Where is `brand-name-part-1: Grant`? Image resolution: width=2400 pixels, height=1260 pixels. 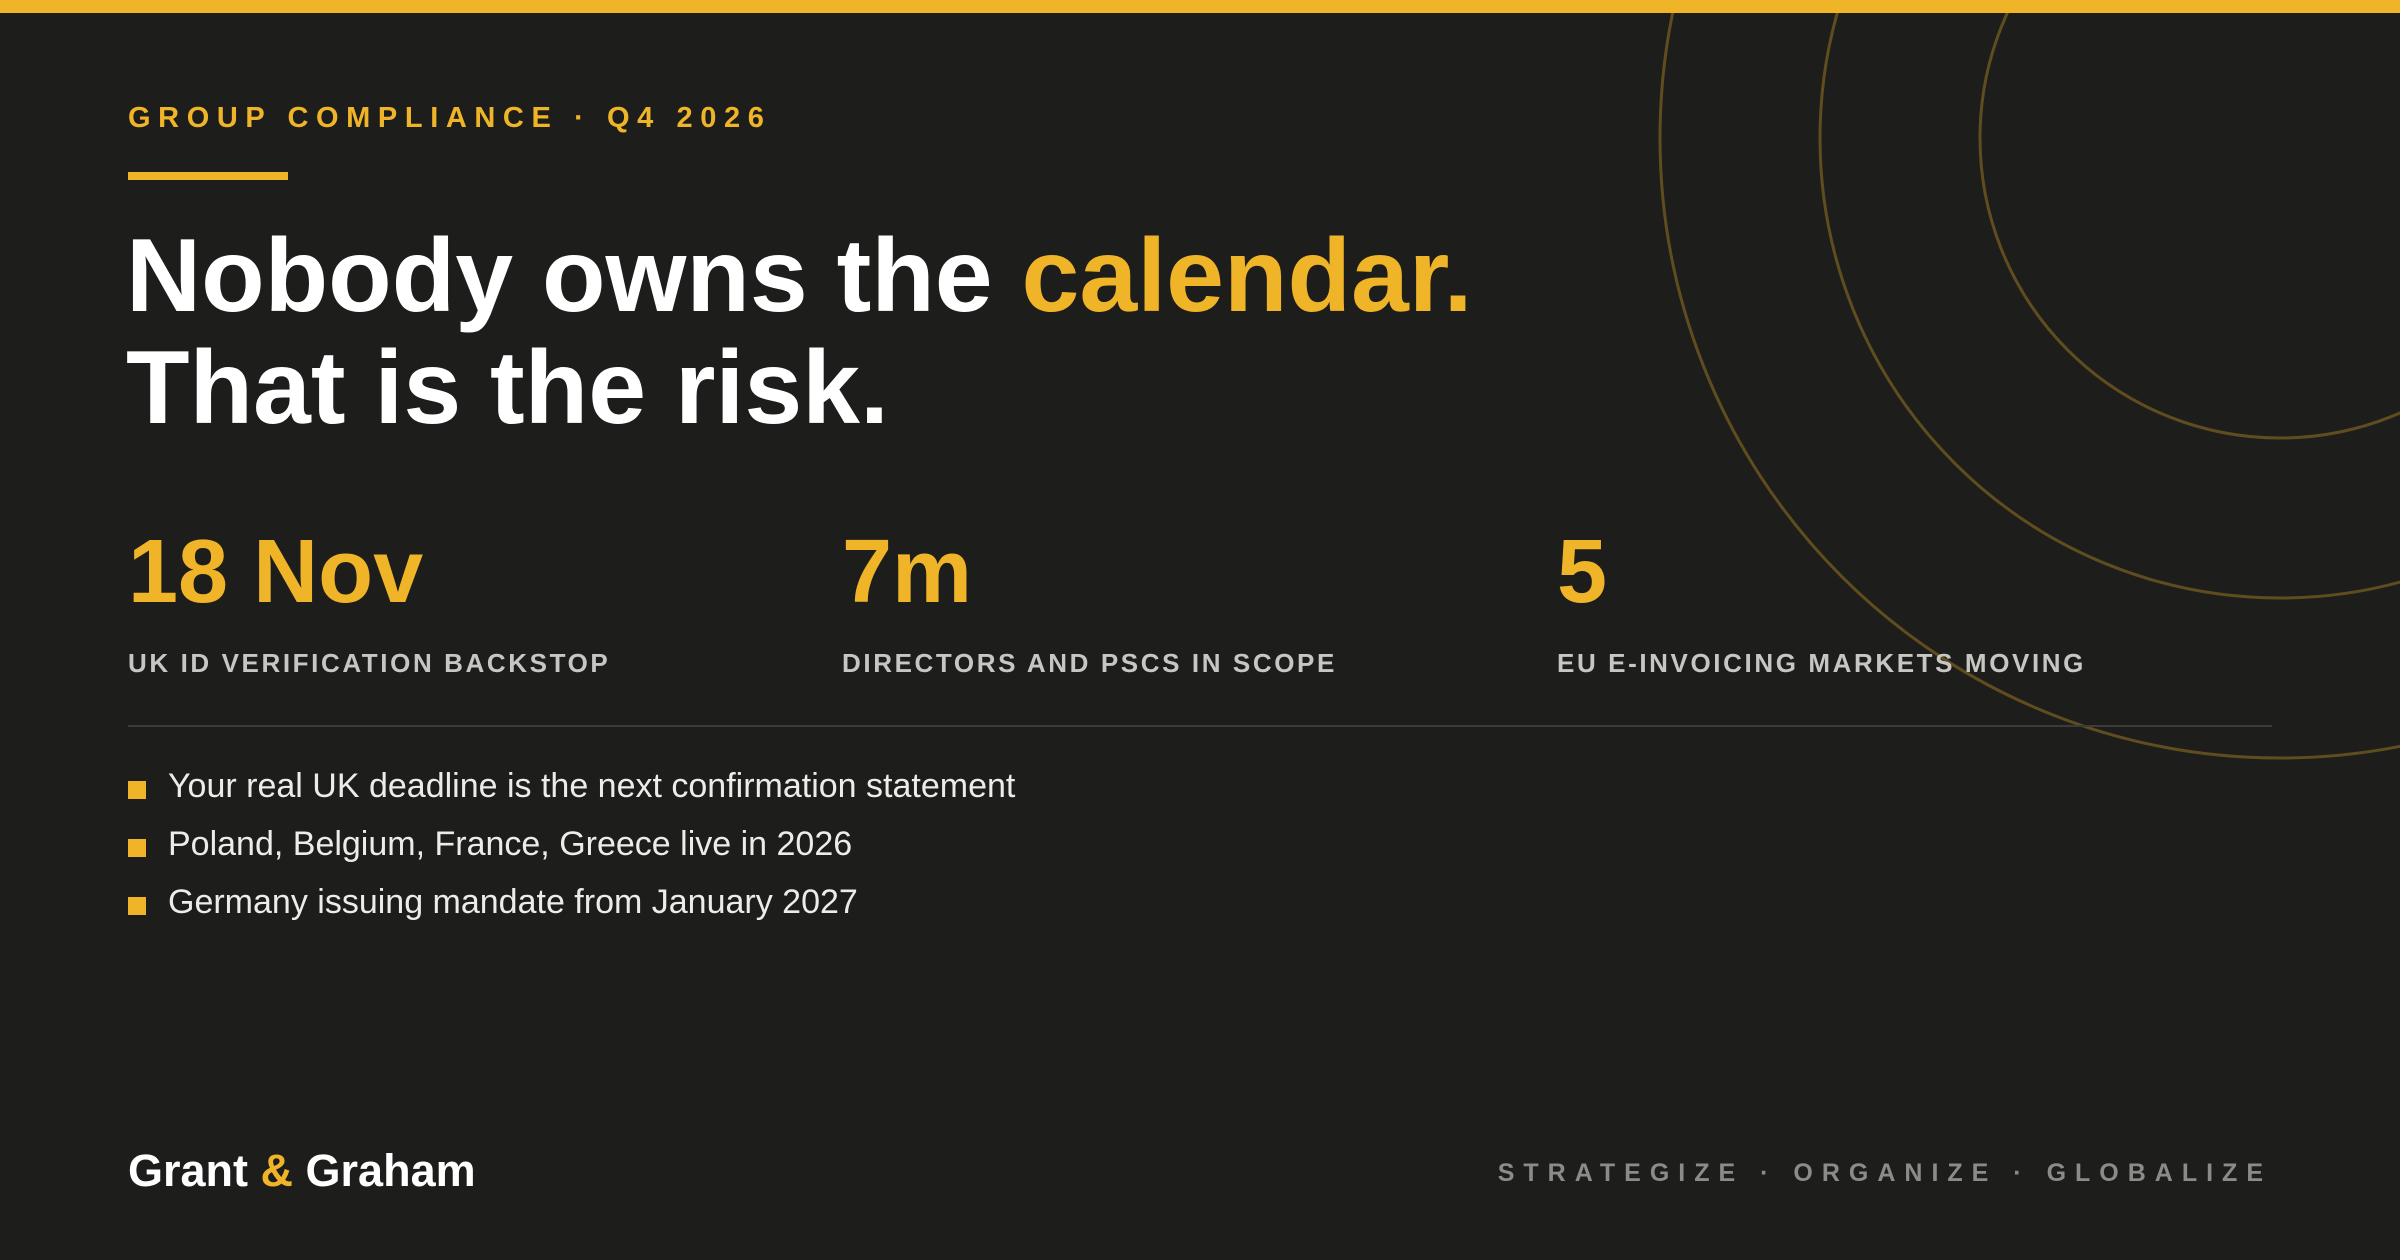
brand-name-part-1: Grant is located at coordinates (194, 1170).